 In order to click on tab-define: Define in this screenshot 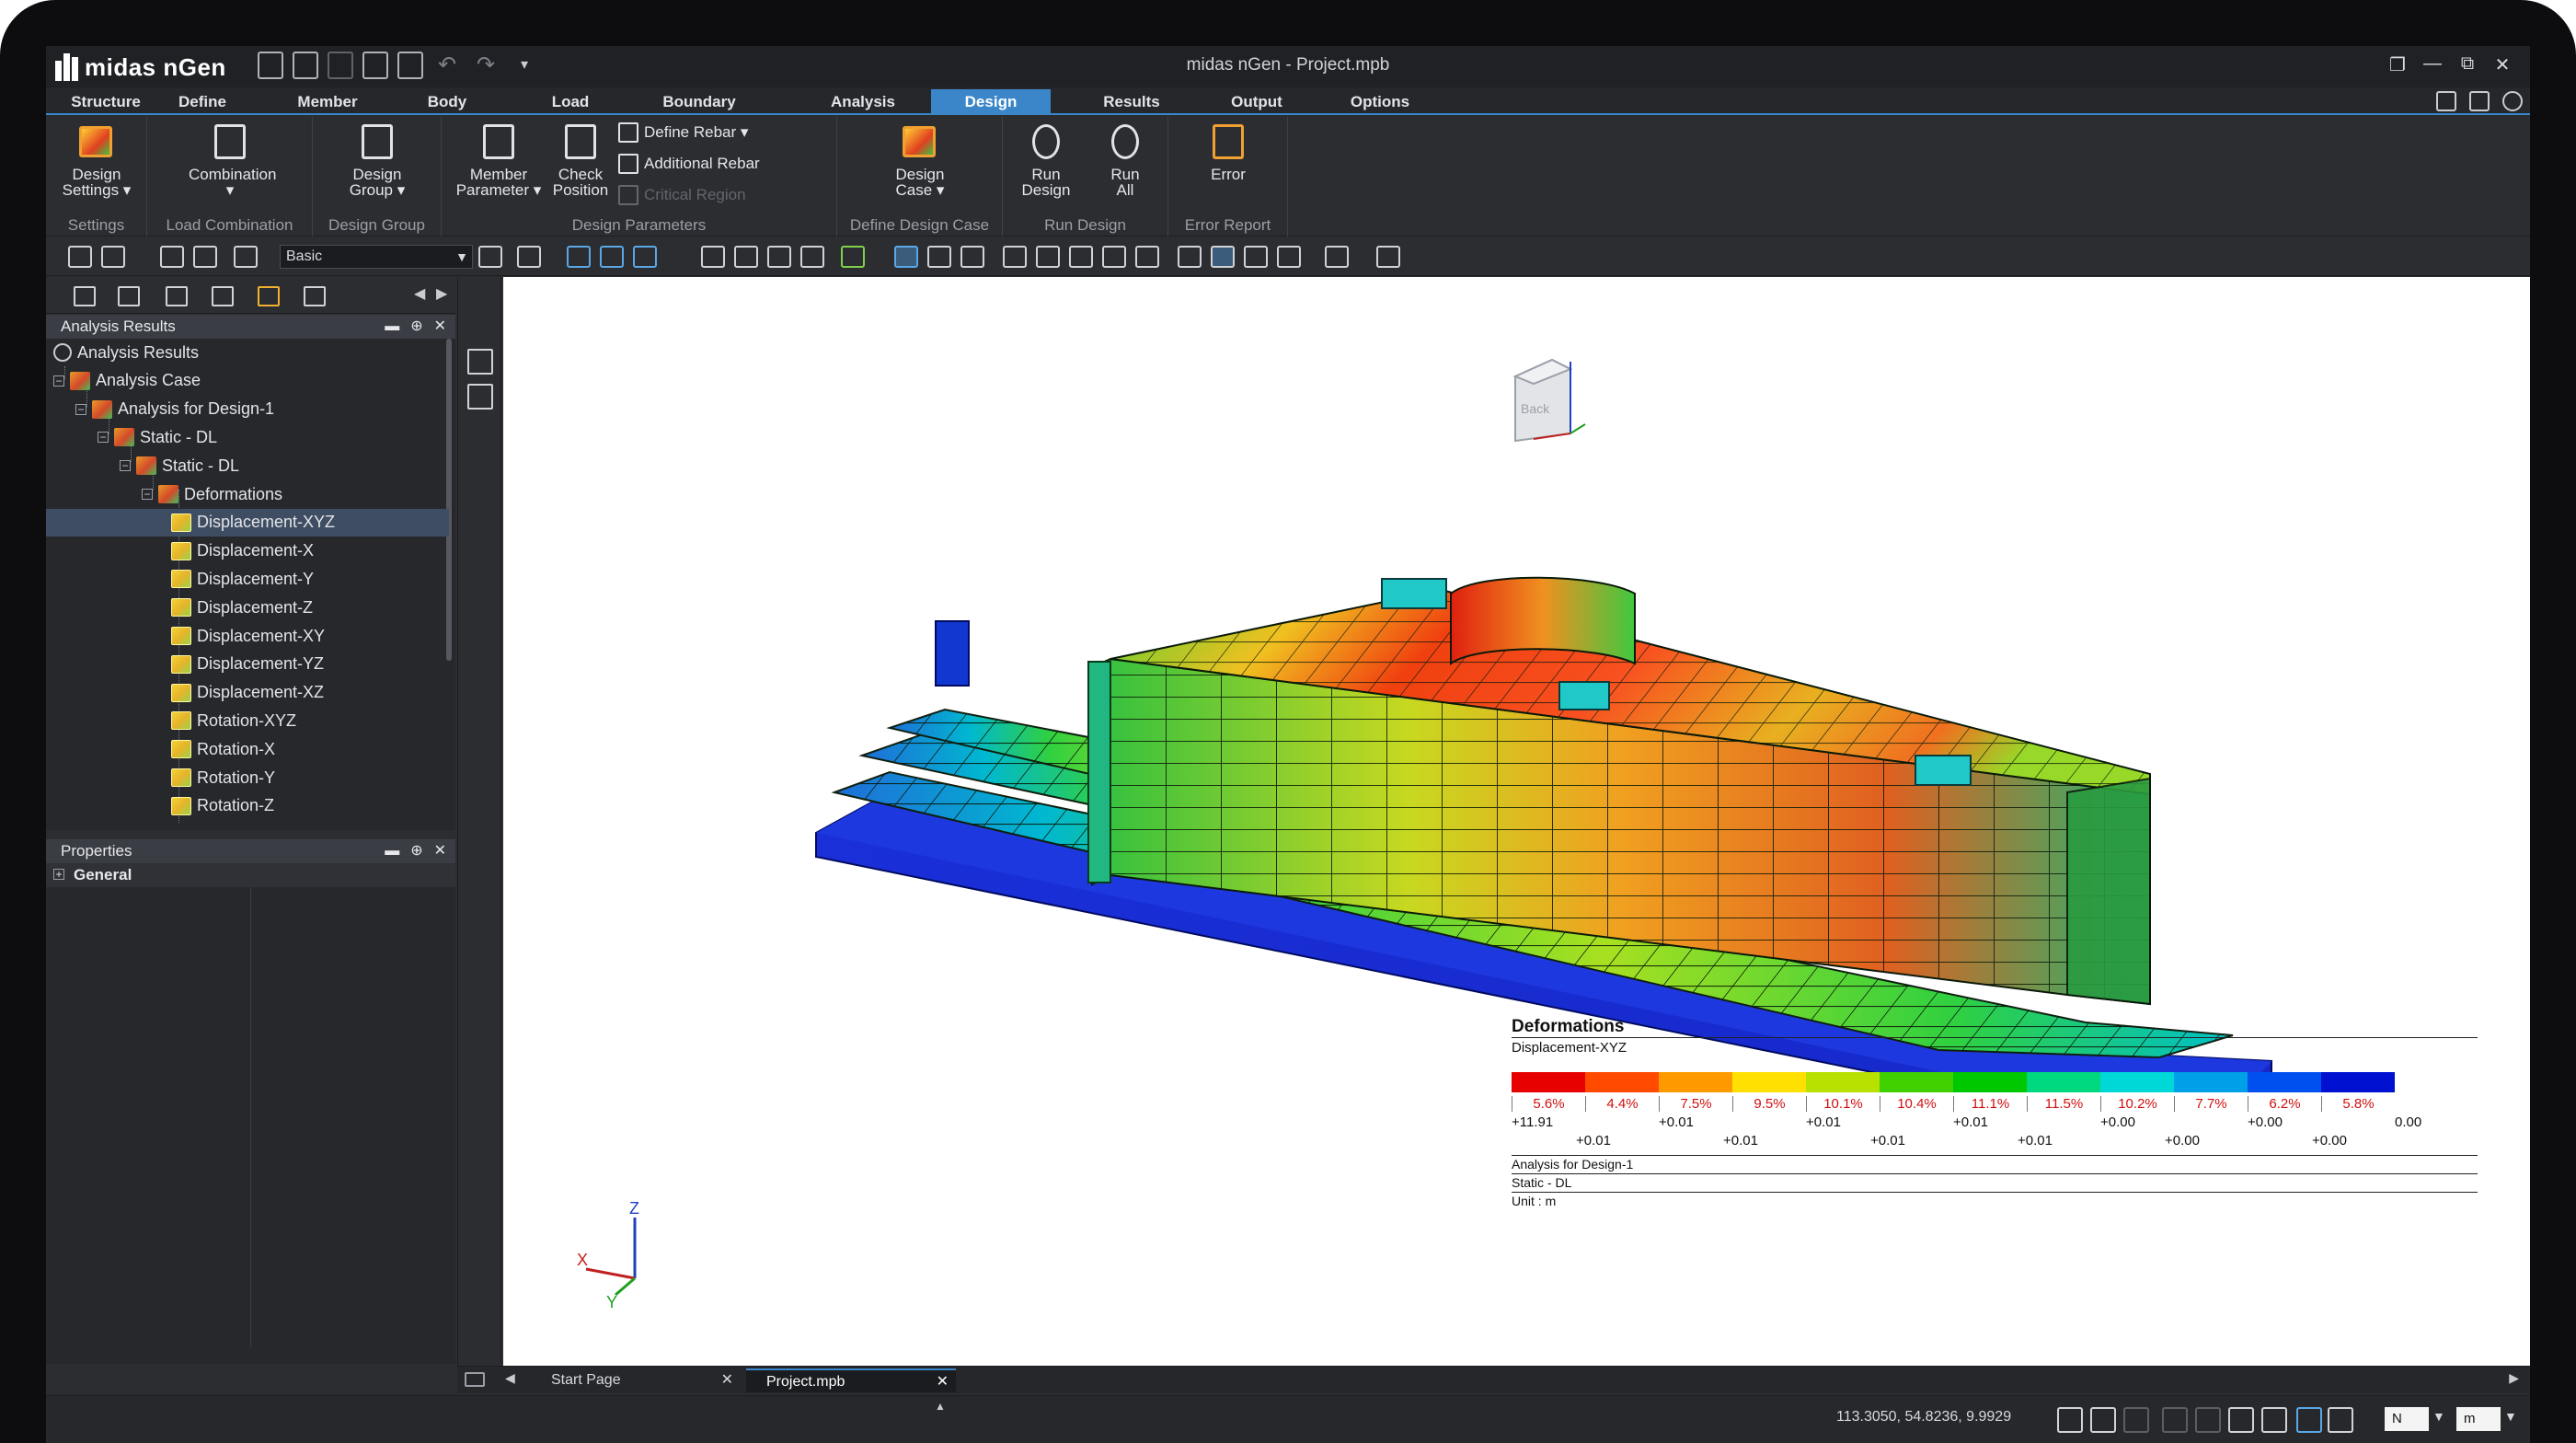, I will do `click(202, 102)`.